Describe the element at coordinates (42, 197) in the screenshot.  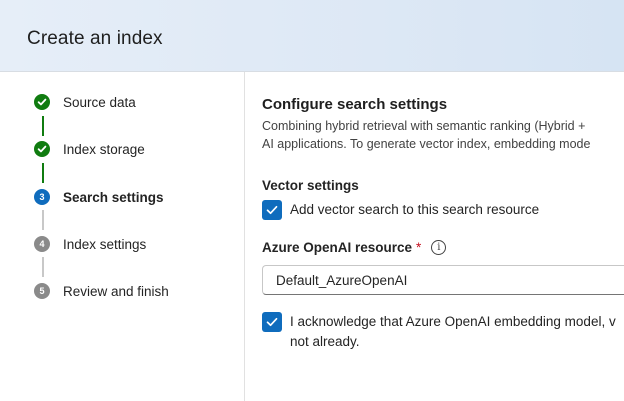
I see `step-number-badge: 3` at that location.